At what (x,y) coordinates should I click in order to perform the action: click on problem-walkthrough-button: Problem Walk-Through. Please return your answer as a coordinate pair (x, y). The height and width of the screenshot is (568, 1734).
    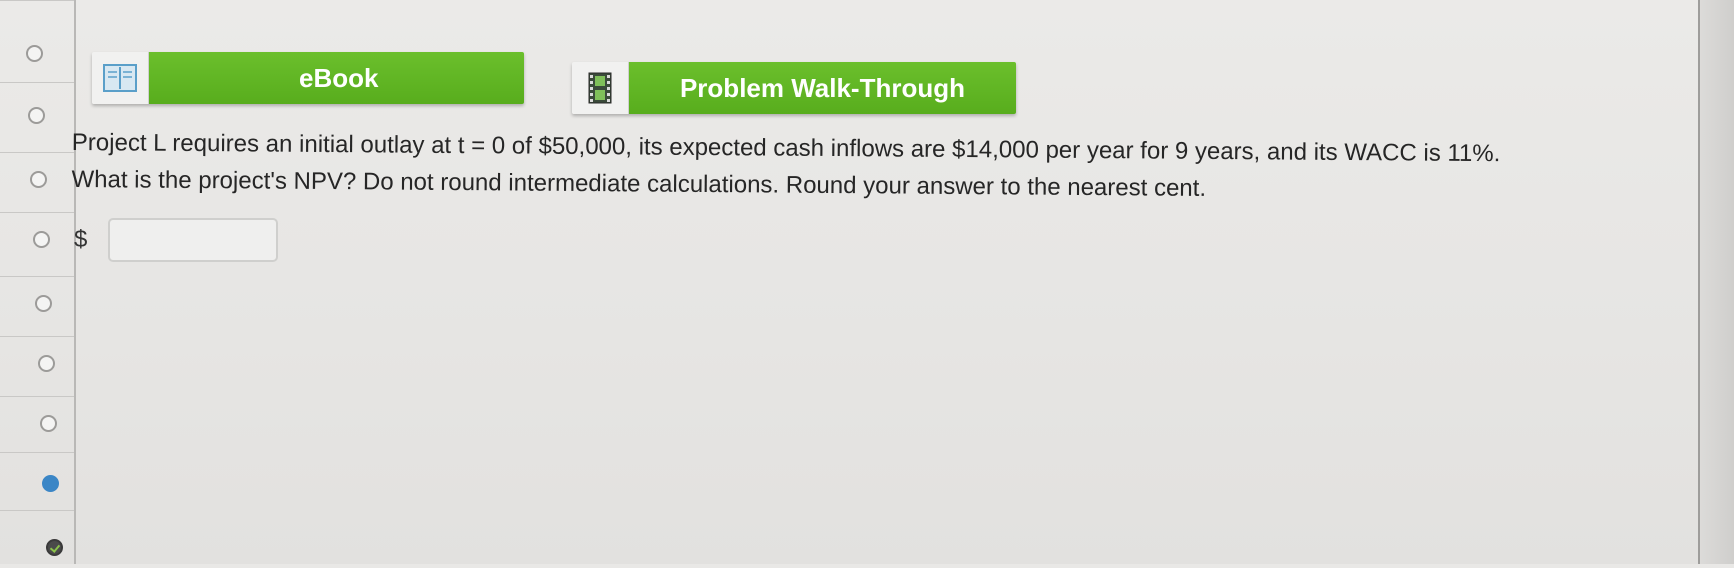
    Looking at the image, I should click on (794, 88).